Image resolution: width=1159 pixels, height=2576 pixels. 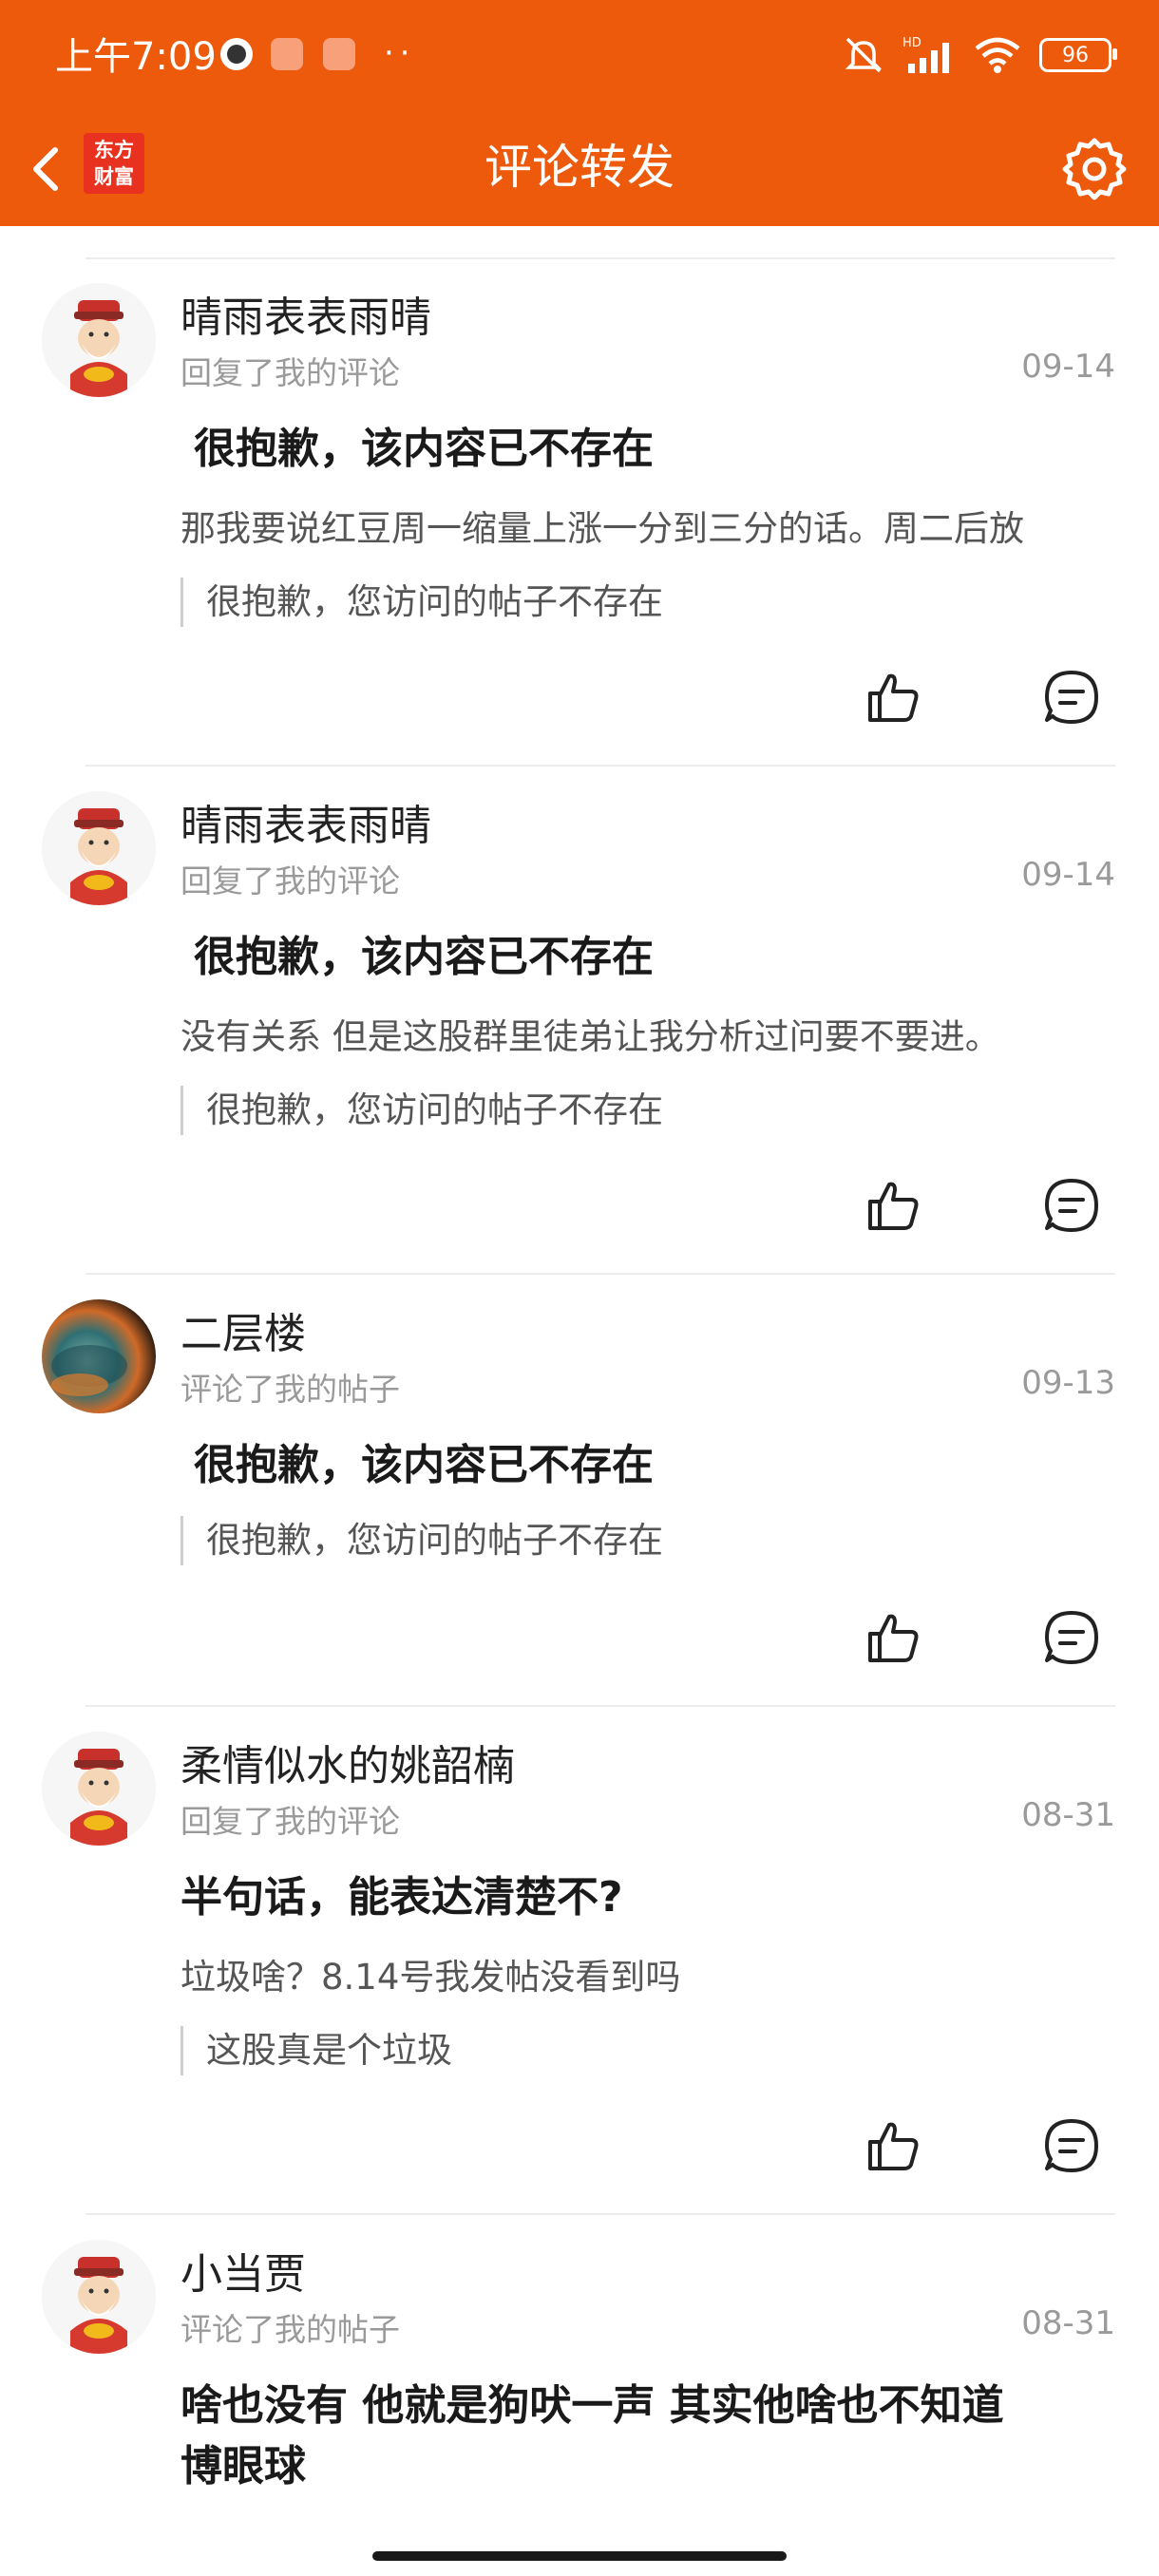 What do you see at coordinates (1078, 55) in the screenshot?
I see `battery-indicator: 96` at bounding box center [1078, 55].